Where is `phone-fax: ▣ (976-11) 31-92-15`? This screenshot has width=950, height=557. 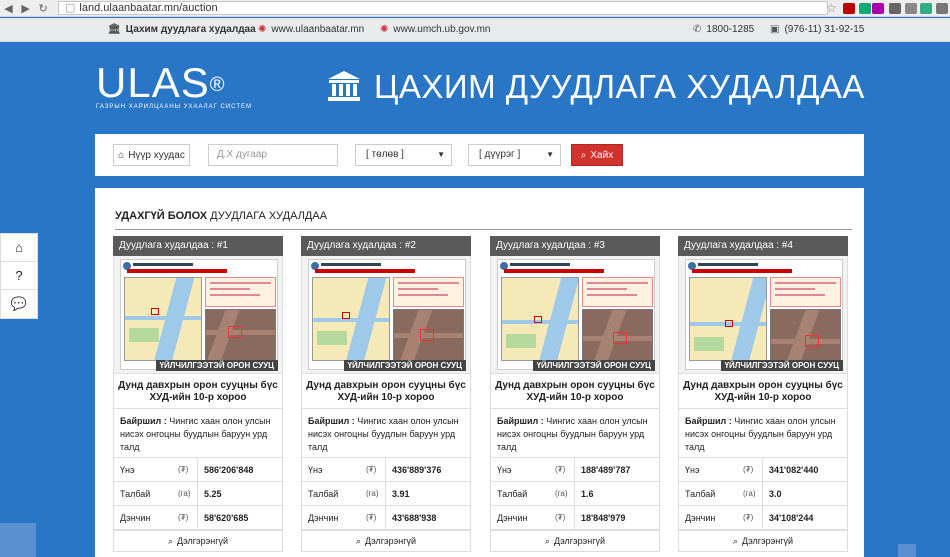 phone-fax: ▣ (976-11) 31-92-15 is located at coordinates (817, 29).